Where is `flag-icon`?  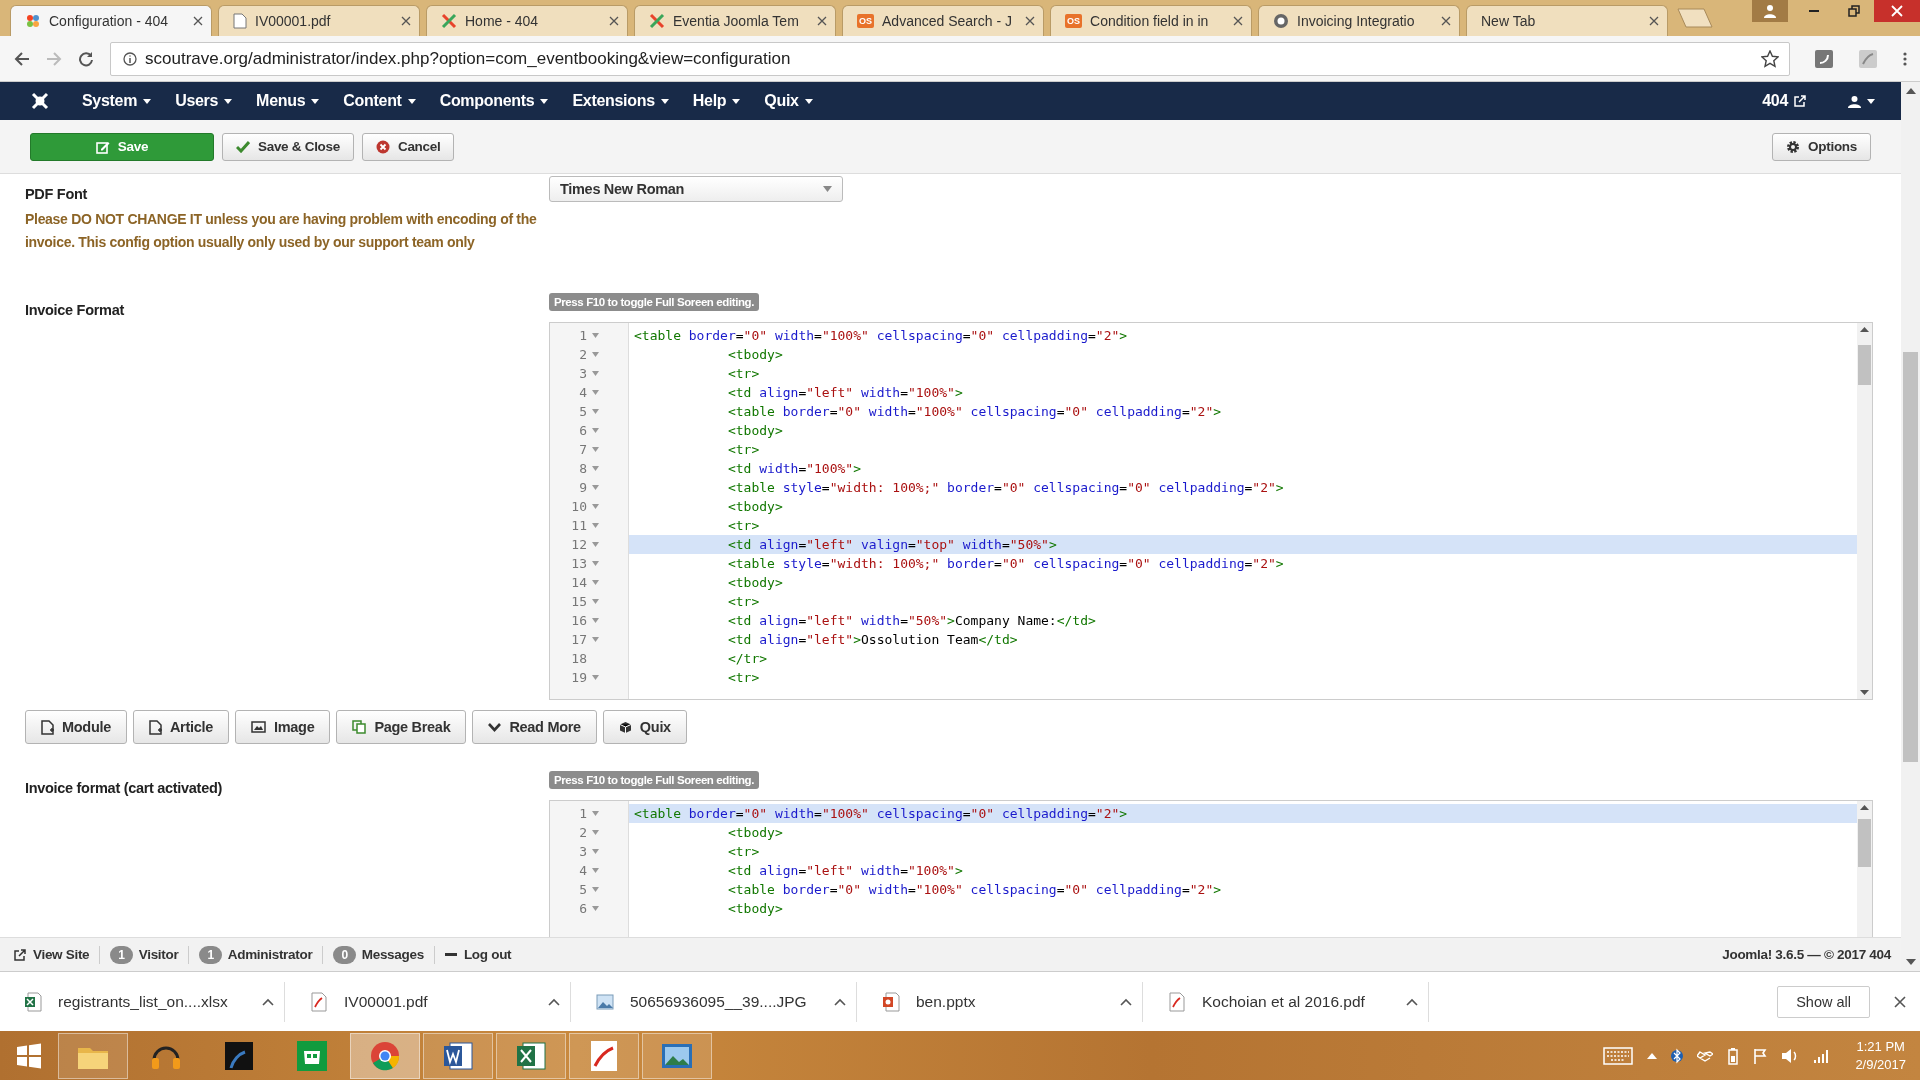 flag-icon is located at coordinates (1760, 1055).